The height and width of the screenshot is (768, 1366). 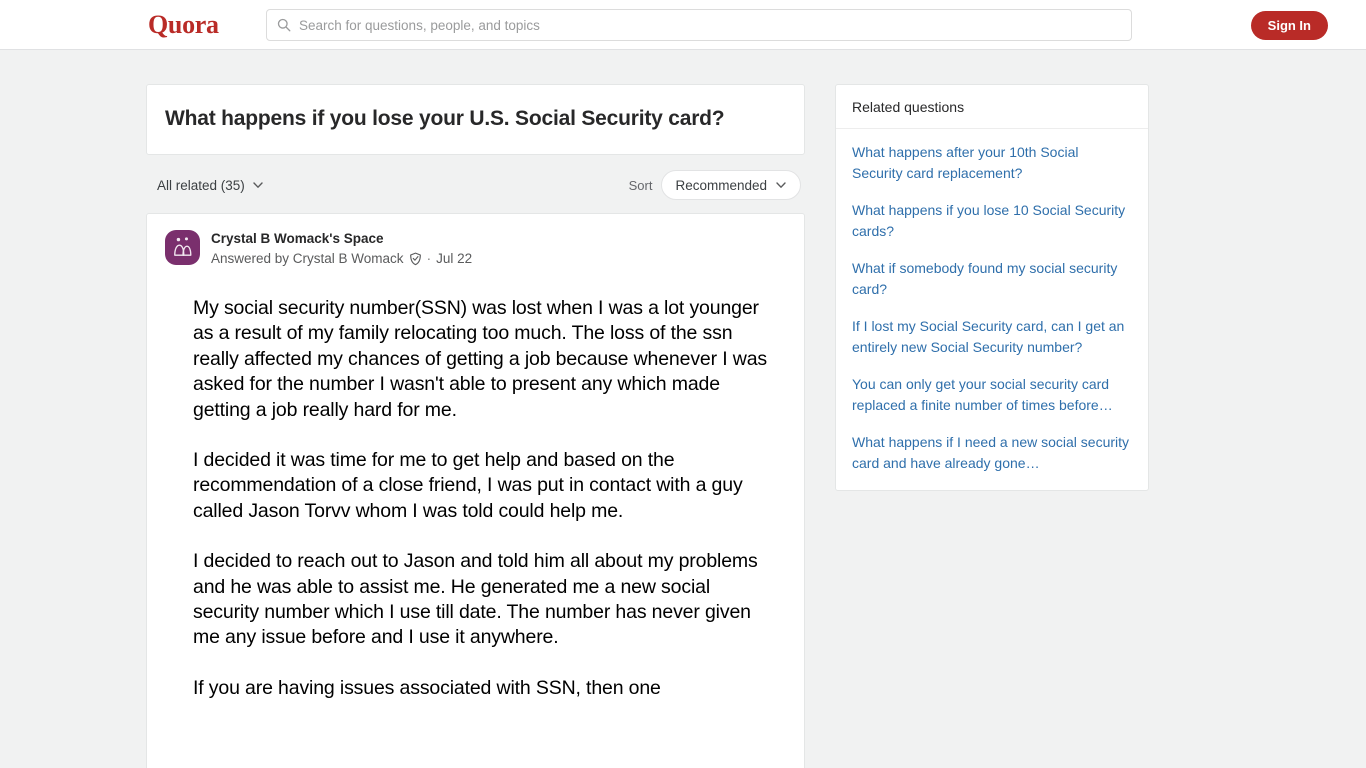 I want to click on related-questions-heading: Related questions, so click(x=992, y=107).